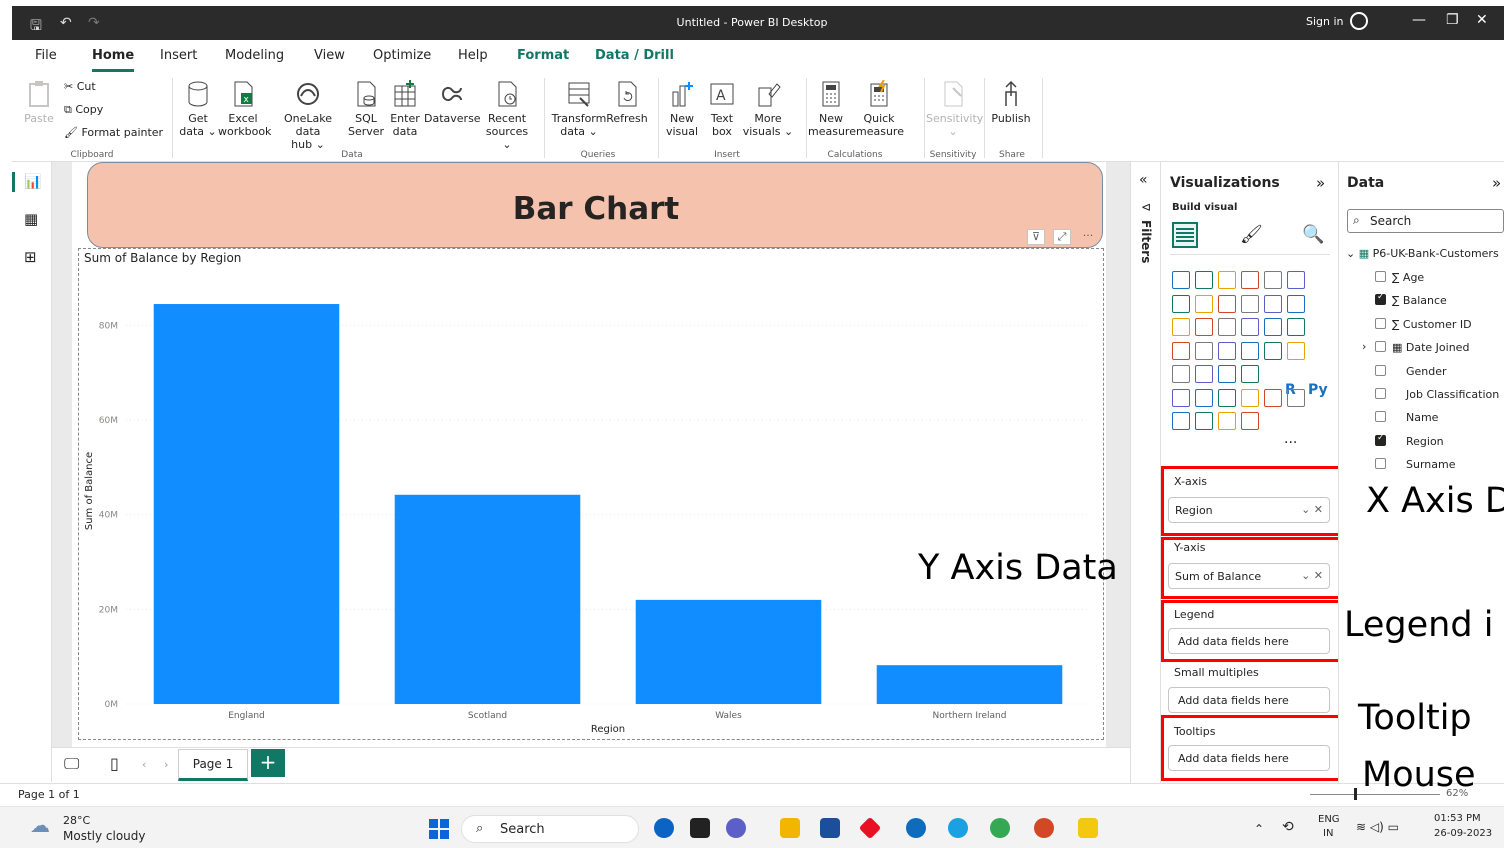 Image resolution: width=1504 pixels, height=848 pixels. Describe the element at coordinates (1036, 237) in the screenshot. I see `filter-visual-icon: ⊽` at that location.